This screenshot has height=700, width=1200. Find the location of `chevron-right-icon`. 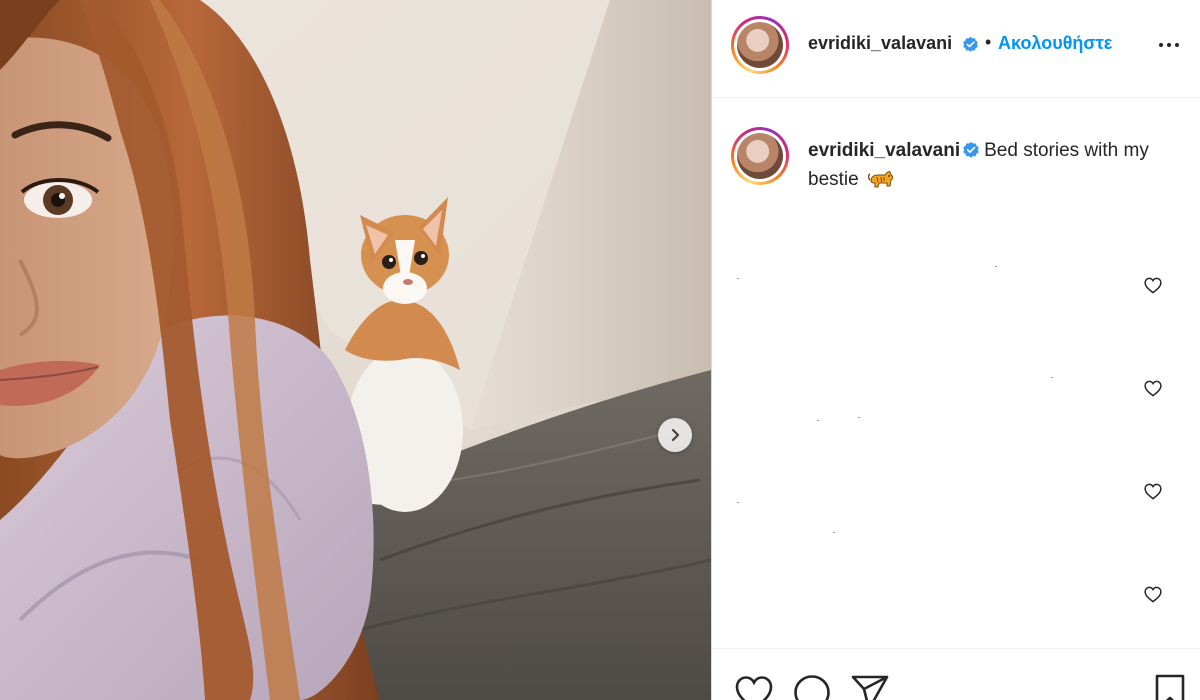

chevron-right-icon is located at coordinates (675, 435).